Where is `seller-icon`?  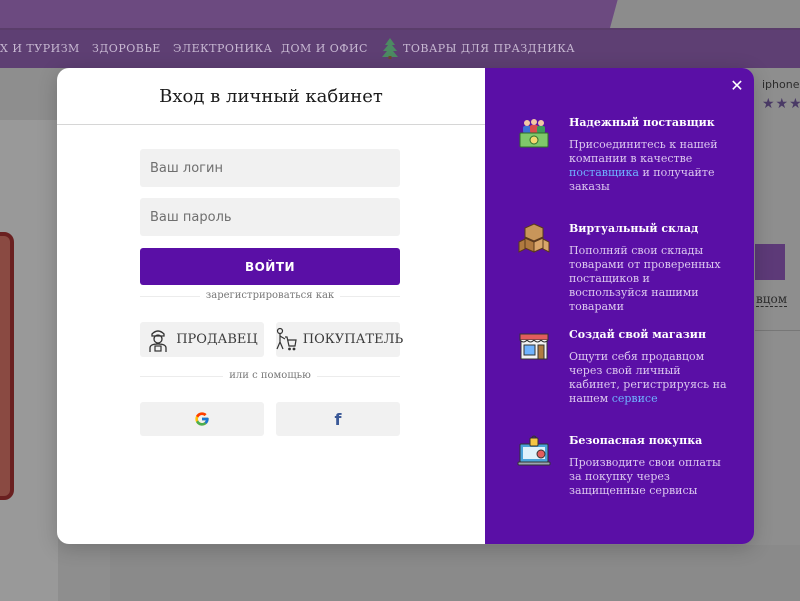 seller-icon is located at coordinates (158, 340).